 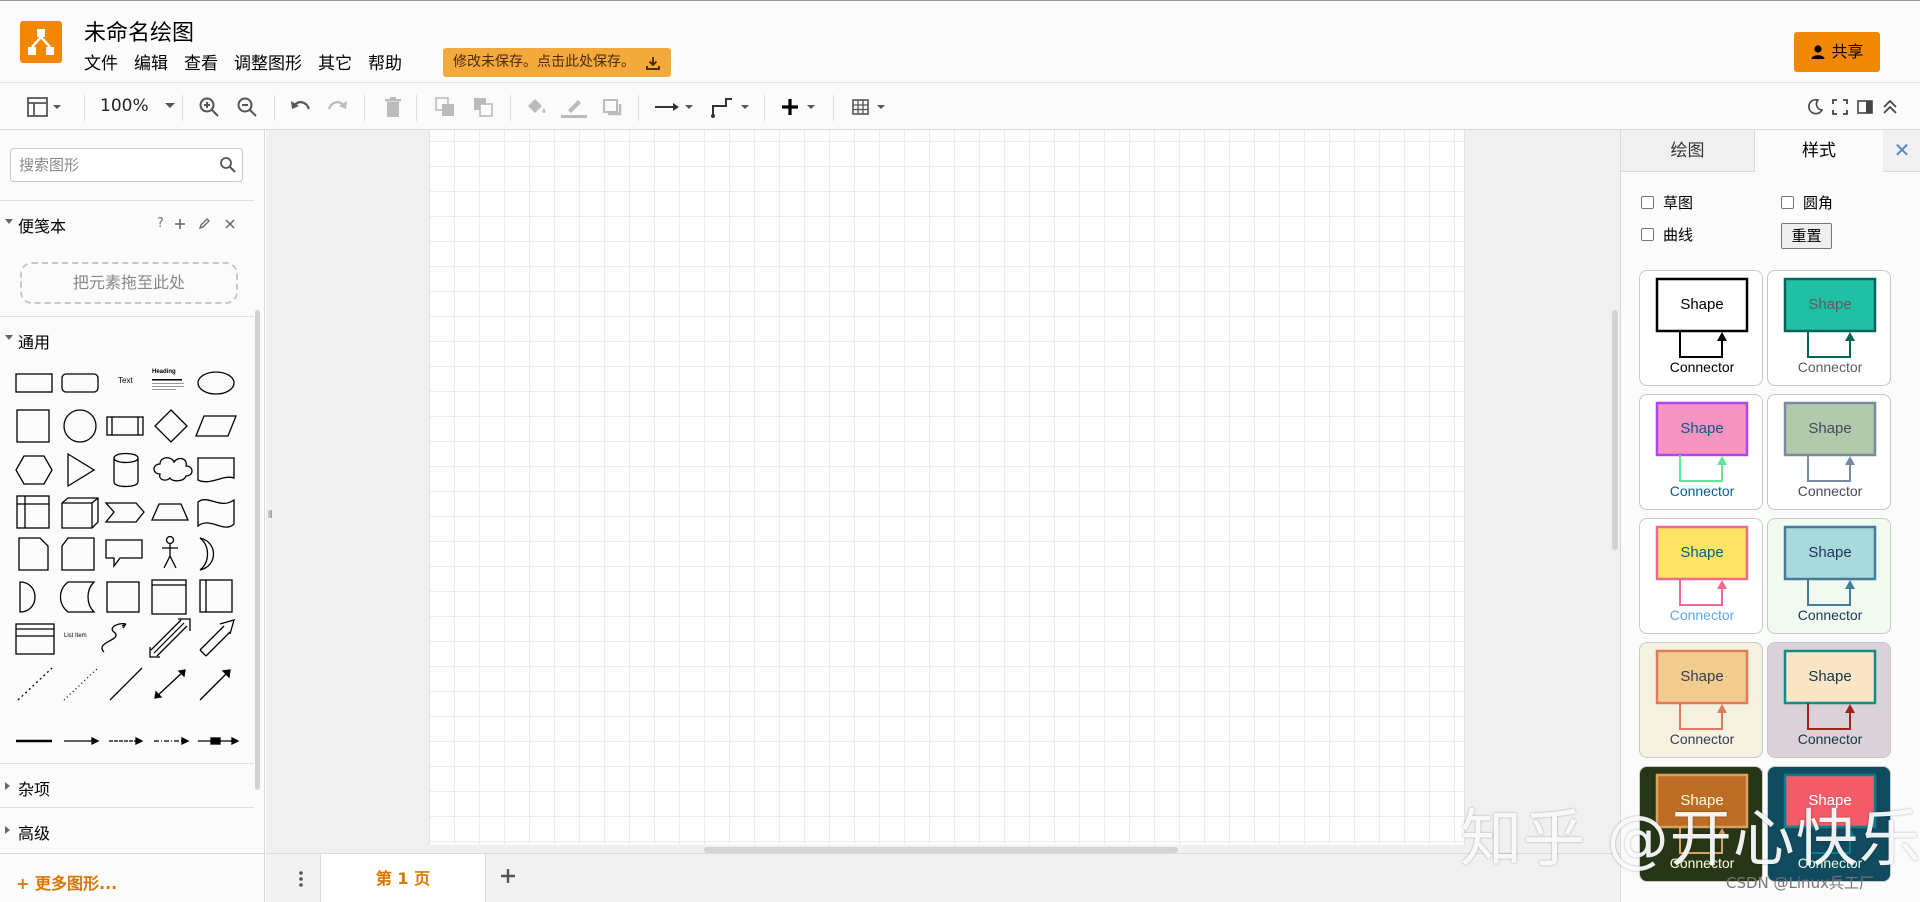 I want to click on document-shape, so click(x=216, y=470).